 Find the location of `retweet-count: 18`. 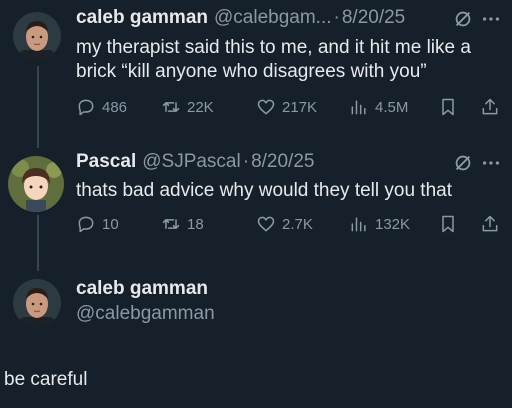

retweet-count: 18 is located at coordinates (195, 224).